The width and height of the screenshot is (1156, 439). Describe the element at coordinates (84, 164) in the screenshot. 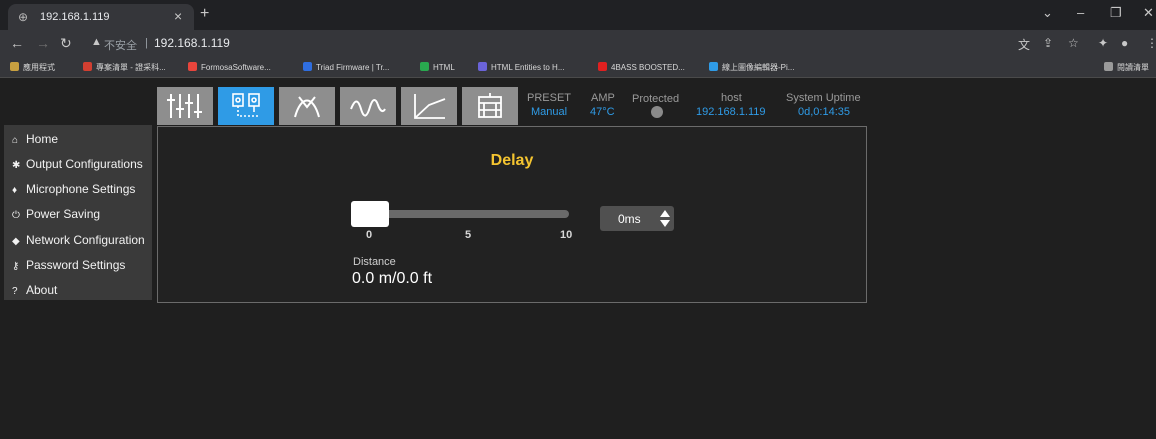

I see `sidebar-item-label: Output Configurations` at that location.